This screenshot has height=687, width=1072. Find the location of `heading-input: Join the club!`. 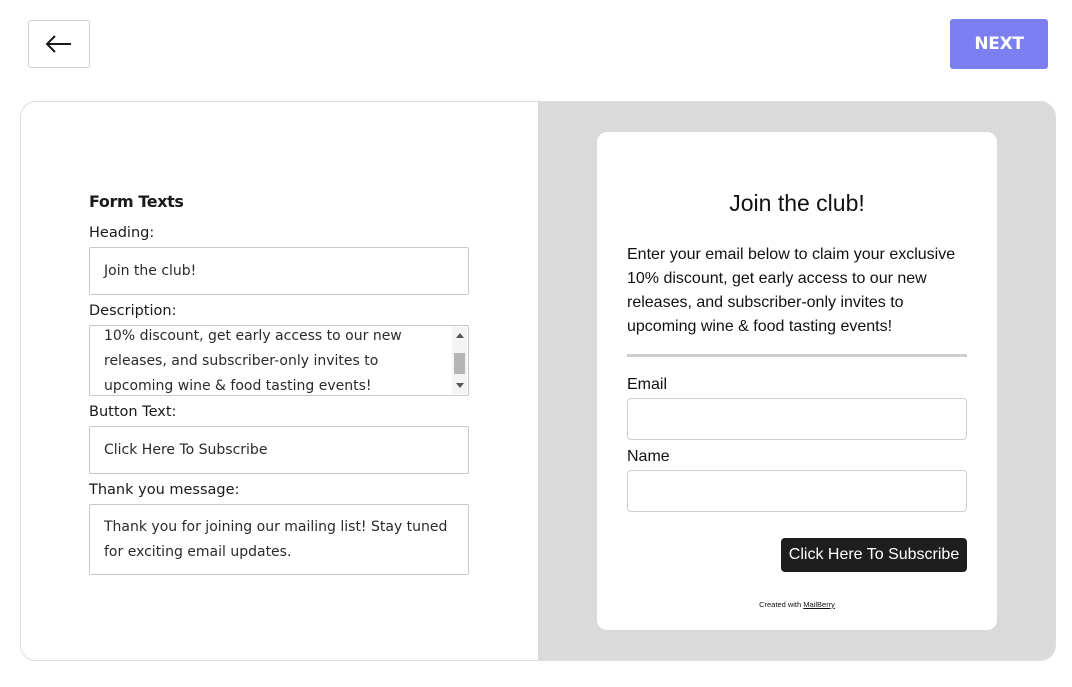

heading-input: Join the club! is located at coordinates (279, 271).